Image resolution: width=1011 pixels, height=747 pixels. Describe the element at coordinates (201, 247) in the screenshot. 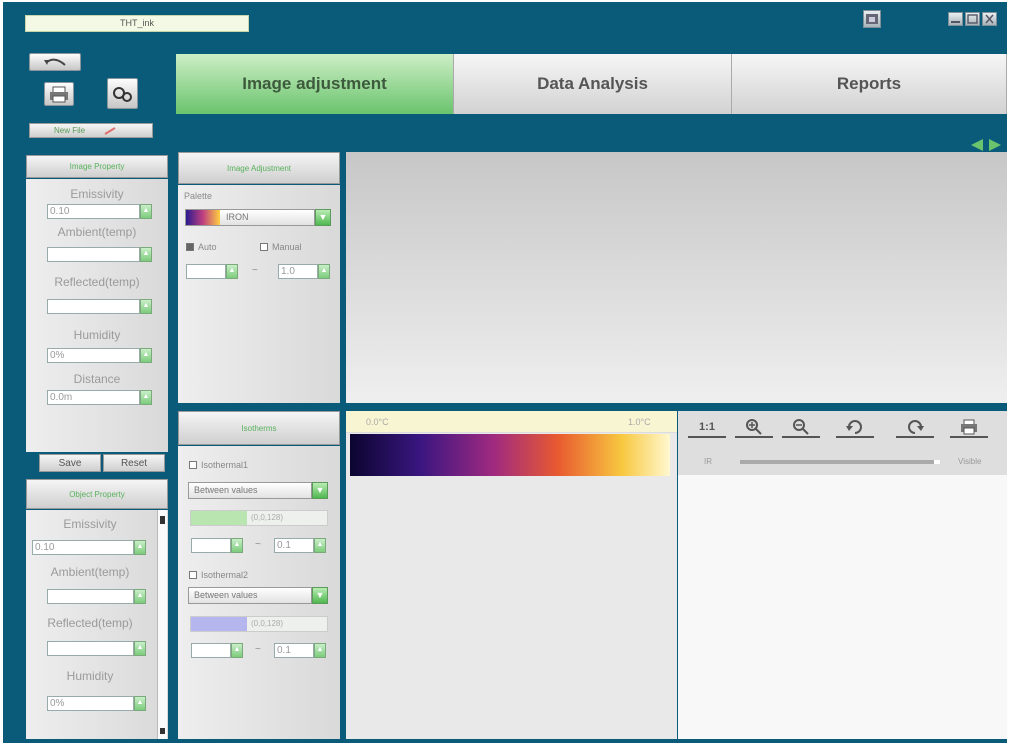

I see `auto-checkbox: Auto` at that location.